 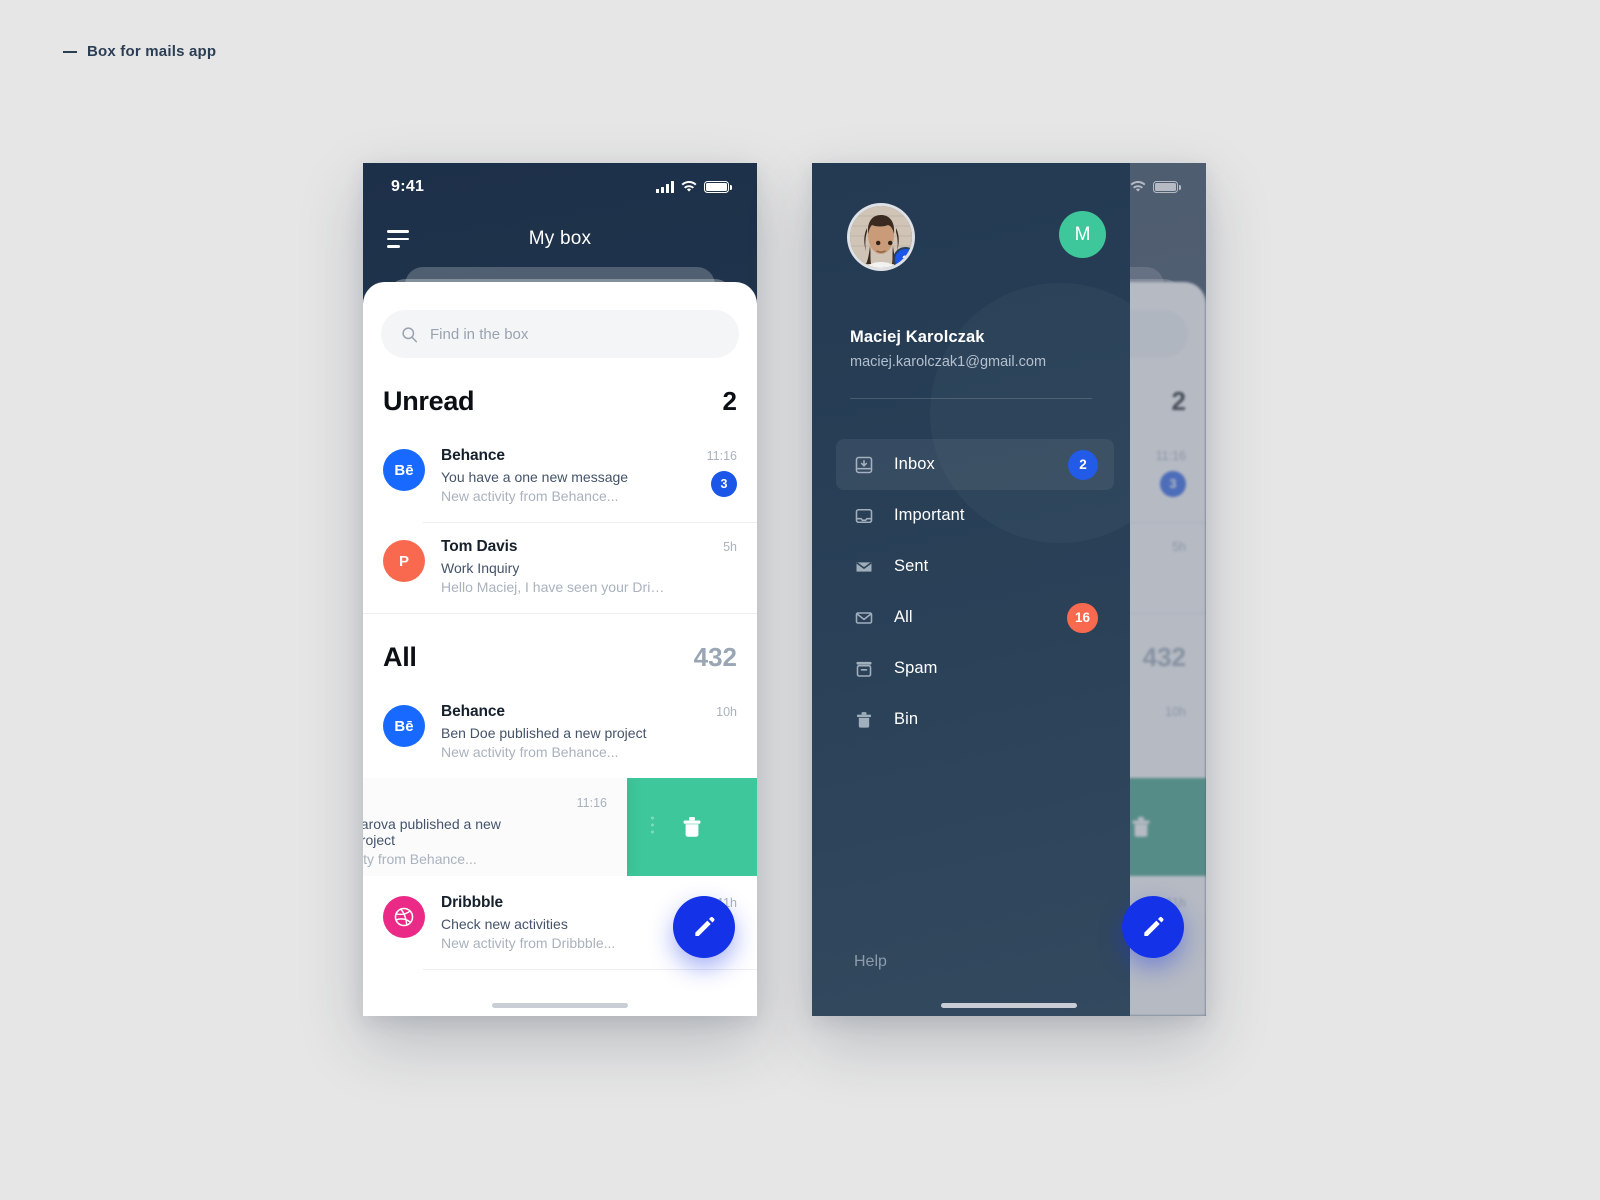 What do you see at coordinates (975, 515) in the screenshot?
I see `drawer-item-important: Important` at bounding box center [975, 515].